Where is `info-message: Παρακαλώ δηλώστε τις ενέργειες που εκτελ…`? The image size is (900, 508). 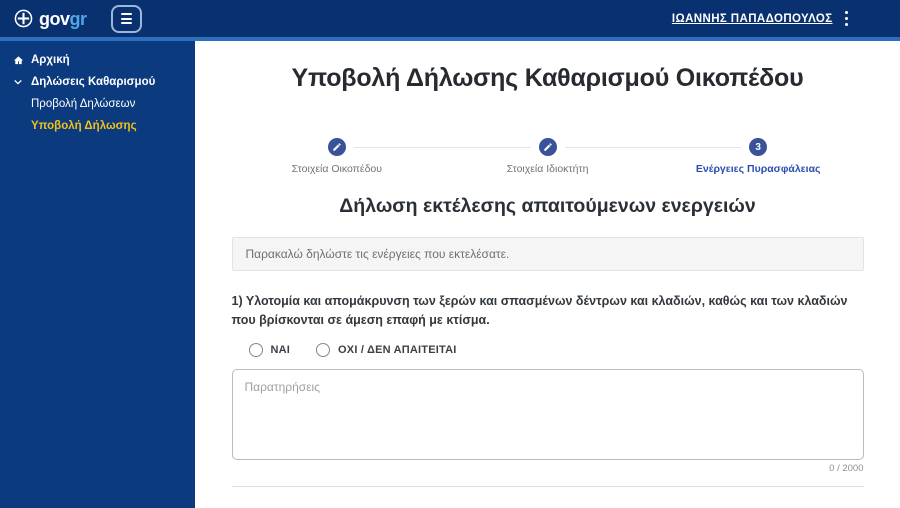
info-message: Παρακαλώ δηλώστε τις ενέργειες που εκτελ… is located at coordinates (547, 254).